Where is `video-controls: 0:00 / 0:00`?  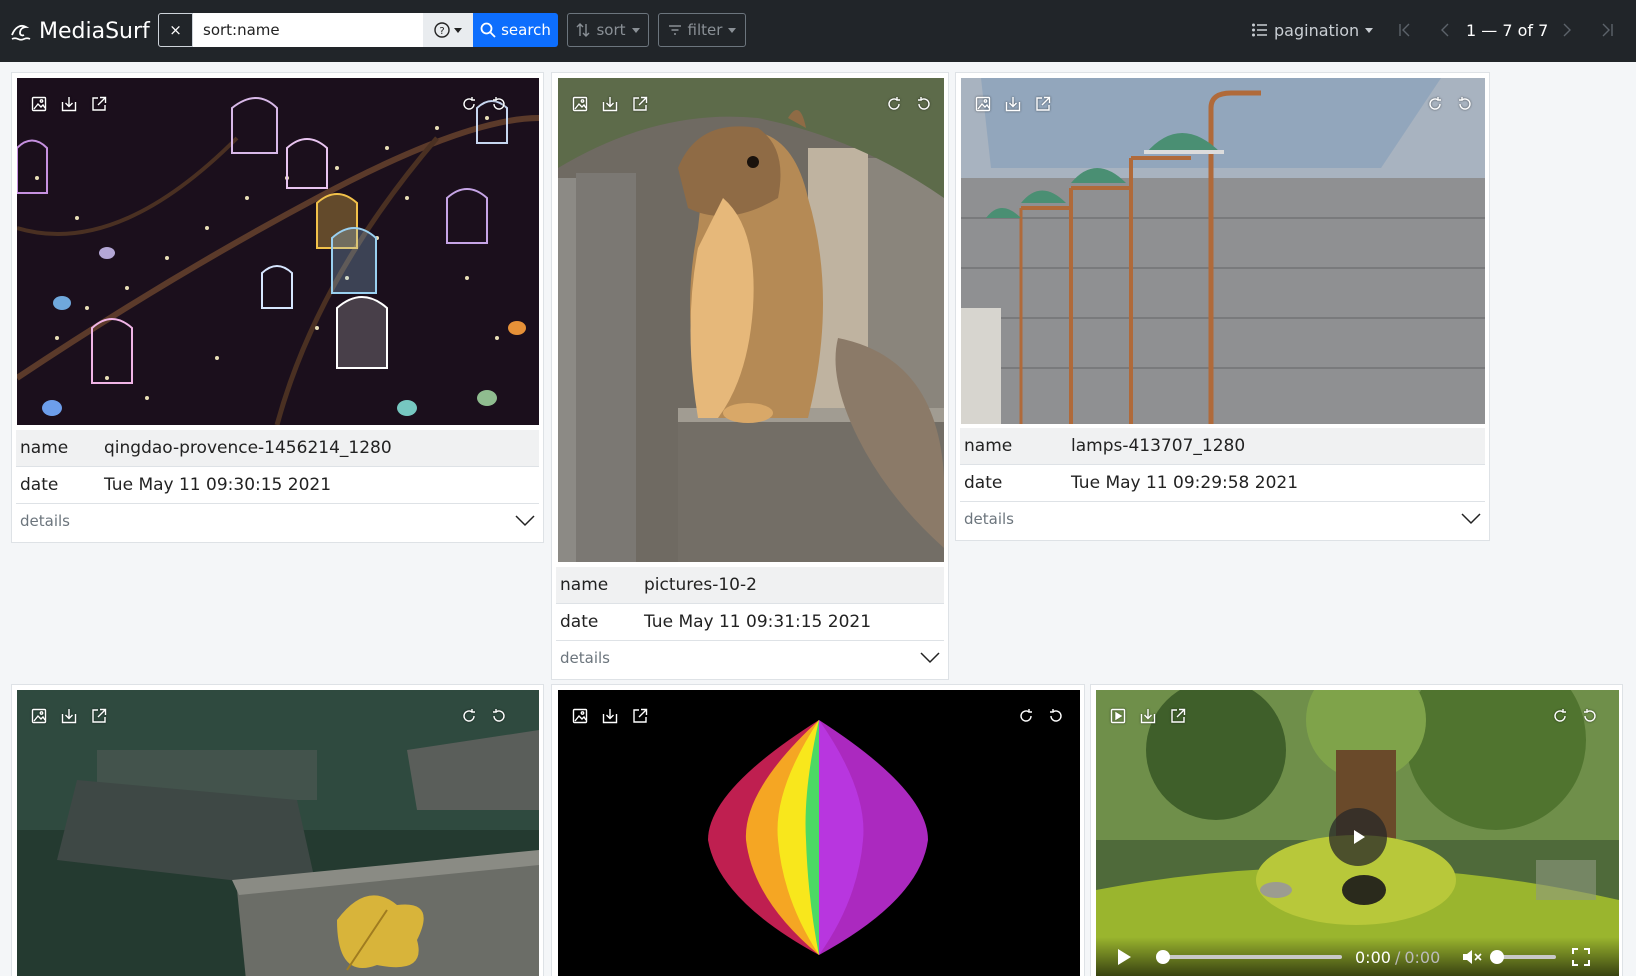 video-controls: 0:00 / 0:00 is located at coordinates (1357, 956).